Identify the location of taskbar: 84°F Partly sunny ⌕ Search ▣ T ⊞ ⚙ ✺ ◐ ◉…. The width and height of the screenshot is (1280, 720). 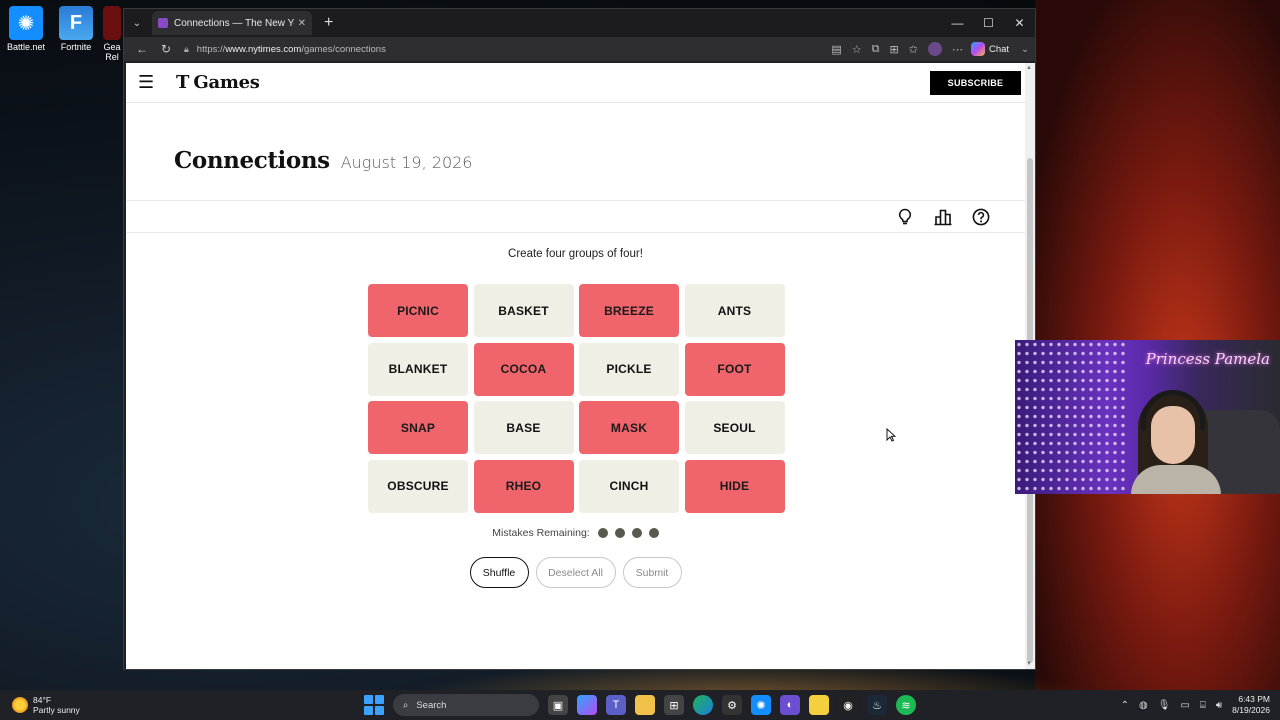
(640, 705).